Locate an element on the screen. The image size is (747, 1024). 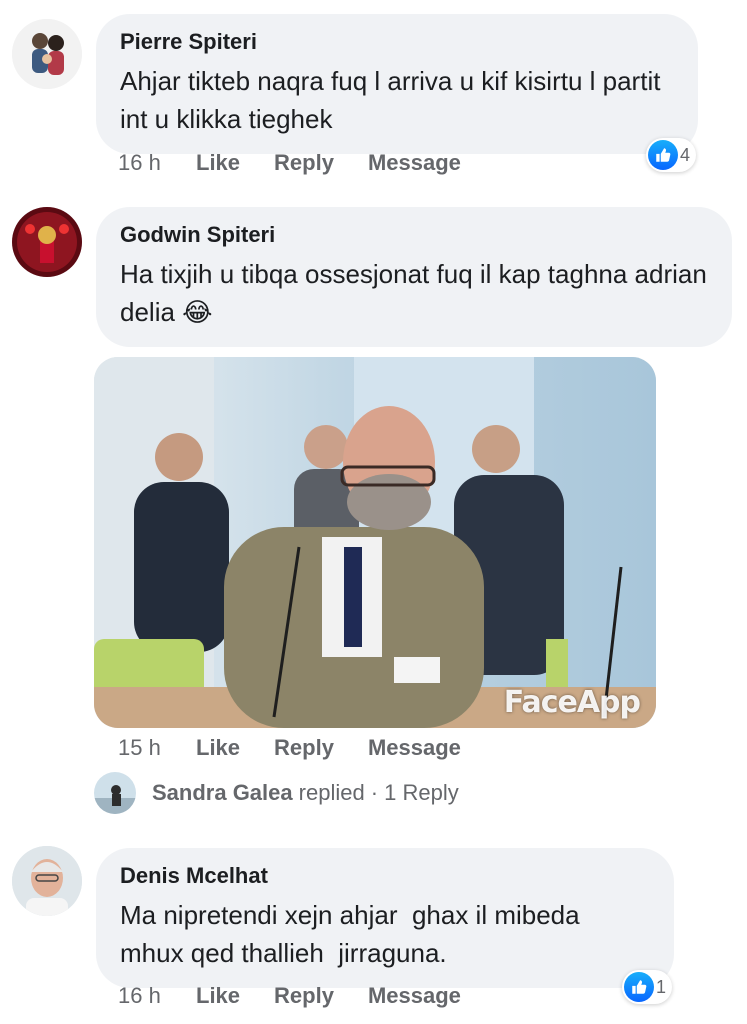
timestamp: 15 h is located at coordinates (157, 748).